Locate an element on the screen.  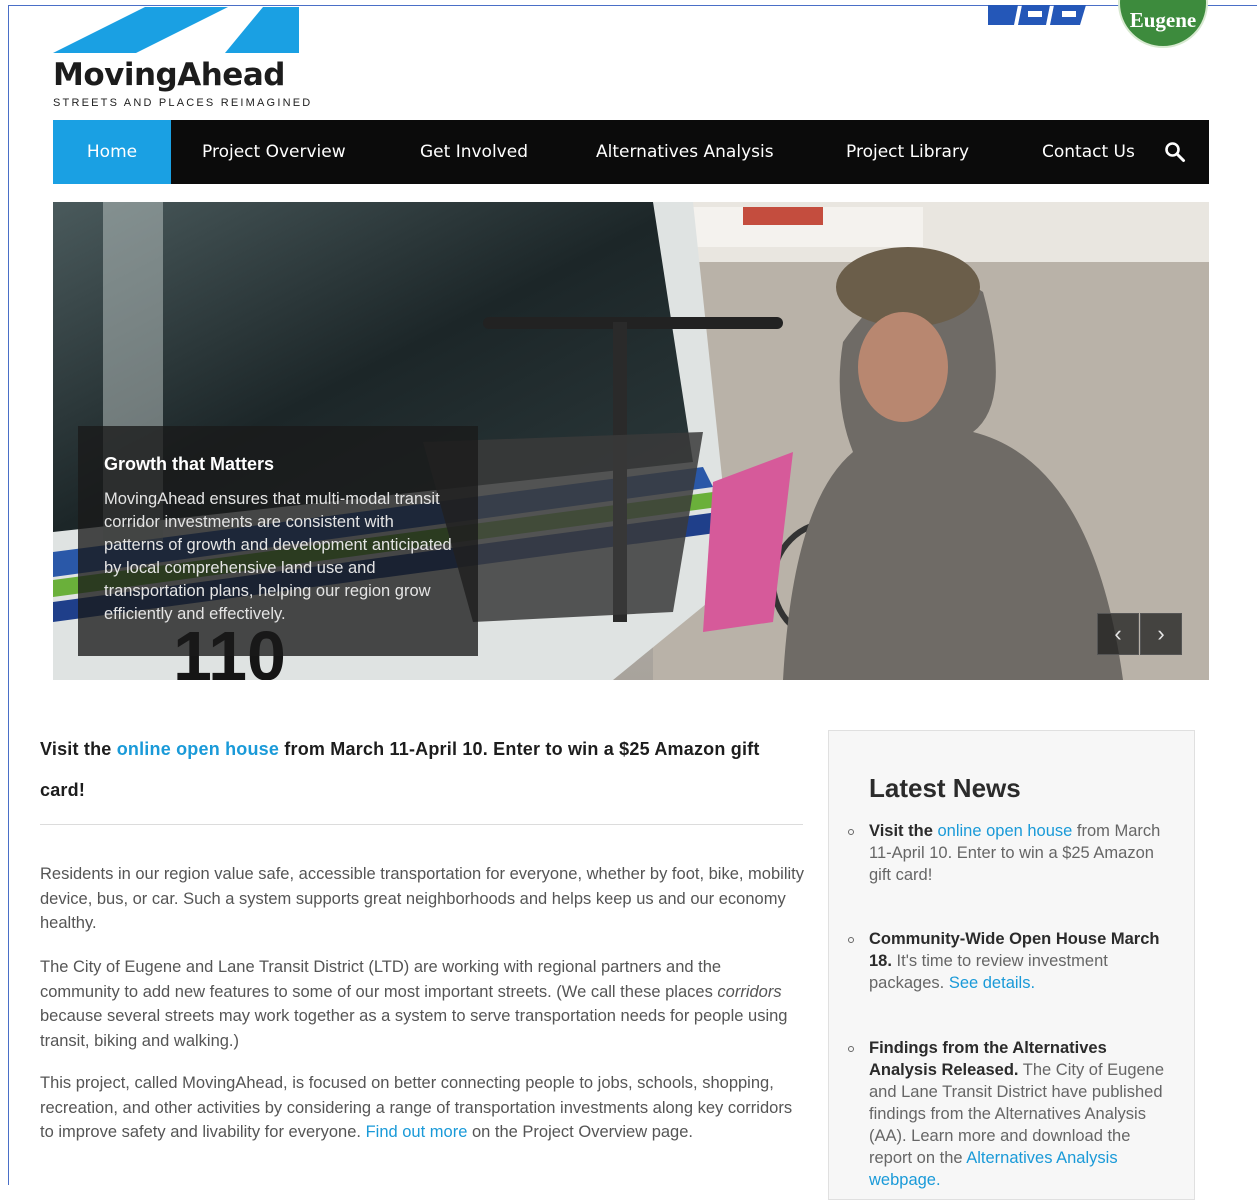
city-of-eugene-logo: Eugene is located at coordinates (1163, 25).